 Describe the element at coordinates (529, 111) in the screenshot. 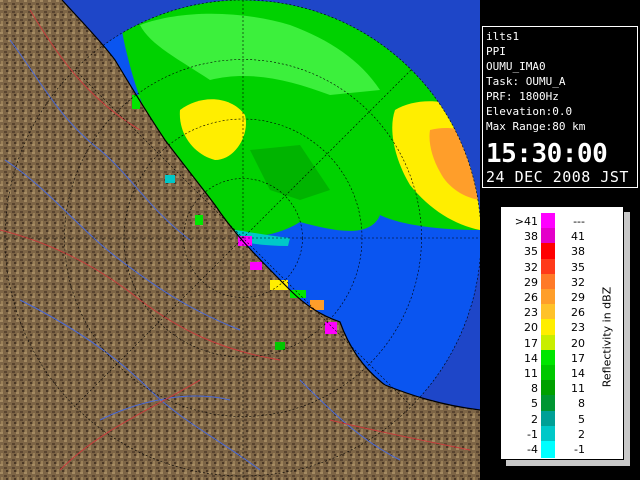

I see `info-elevation: Elevation:0.0` at that location.